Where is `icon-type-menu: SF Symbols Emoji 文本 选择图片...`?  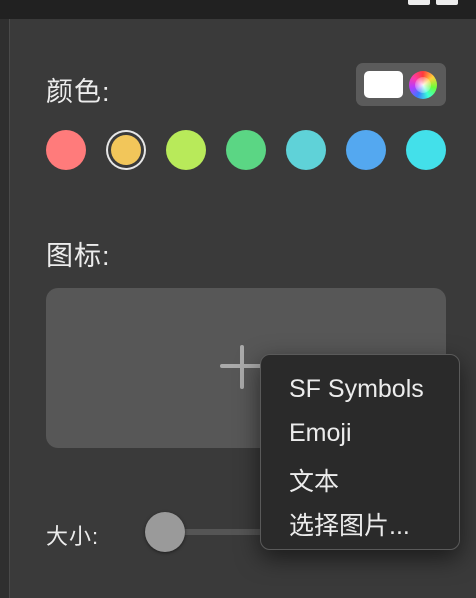
icon-type-menu: SF Symbols Emoji 文本 选择图片... is located at coordinates (360, 452).